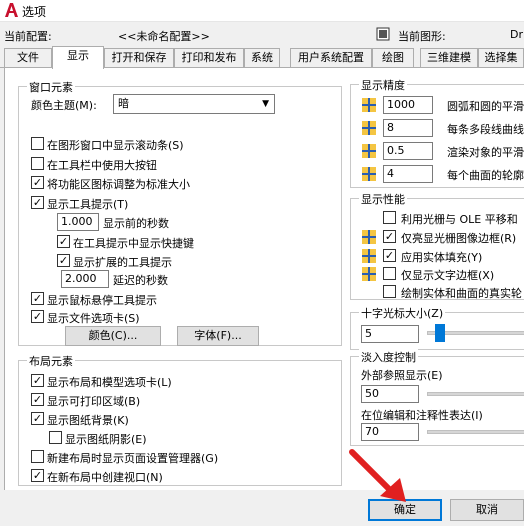 The width and height of the screenshot is (524, 526). I want to click on solid-fill-label: 应用实体填充(Y), so click(442, 257).